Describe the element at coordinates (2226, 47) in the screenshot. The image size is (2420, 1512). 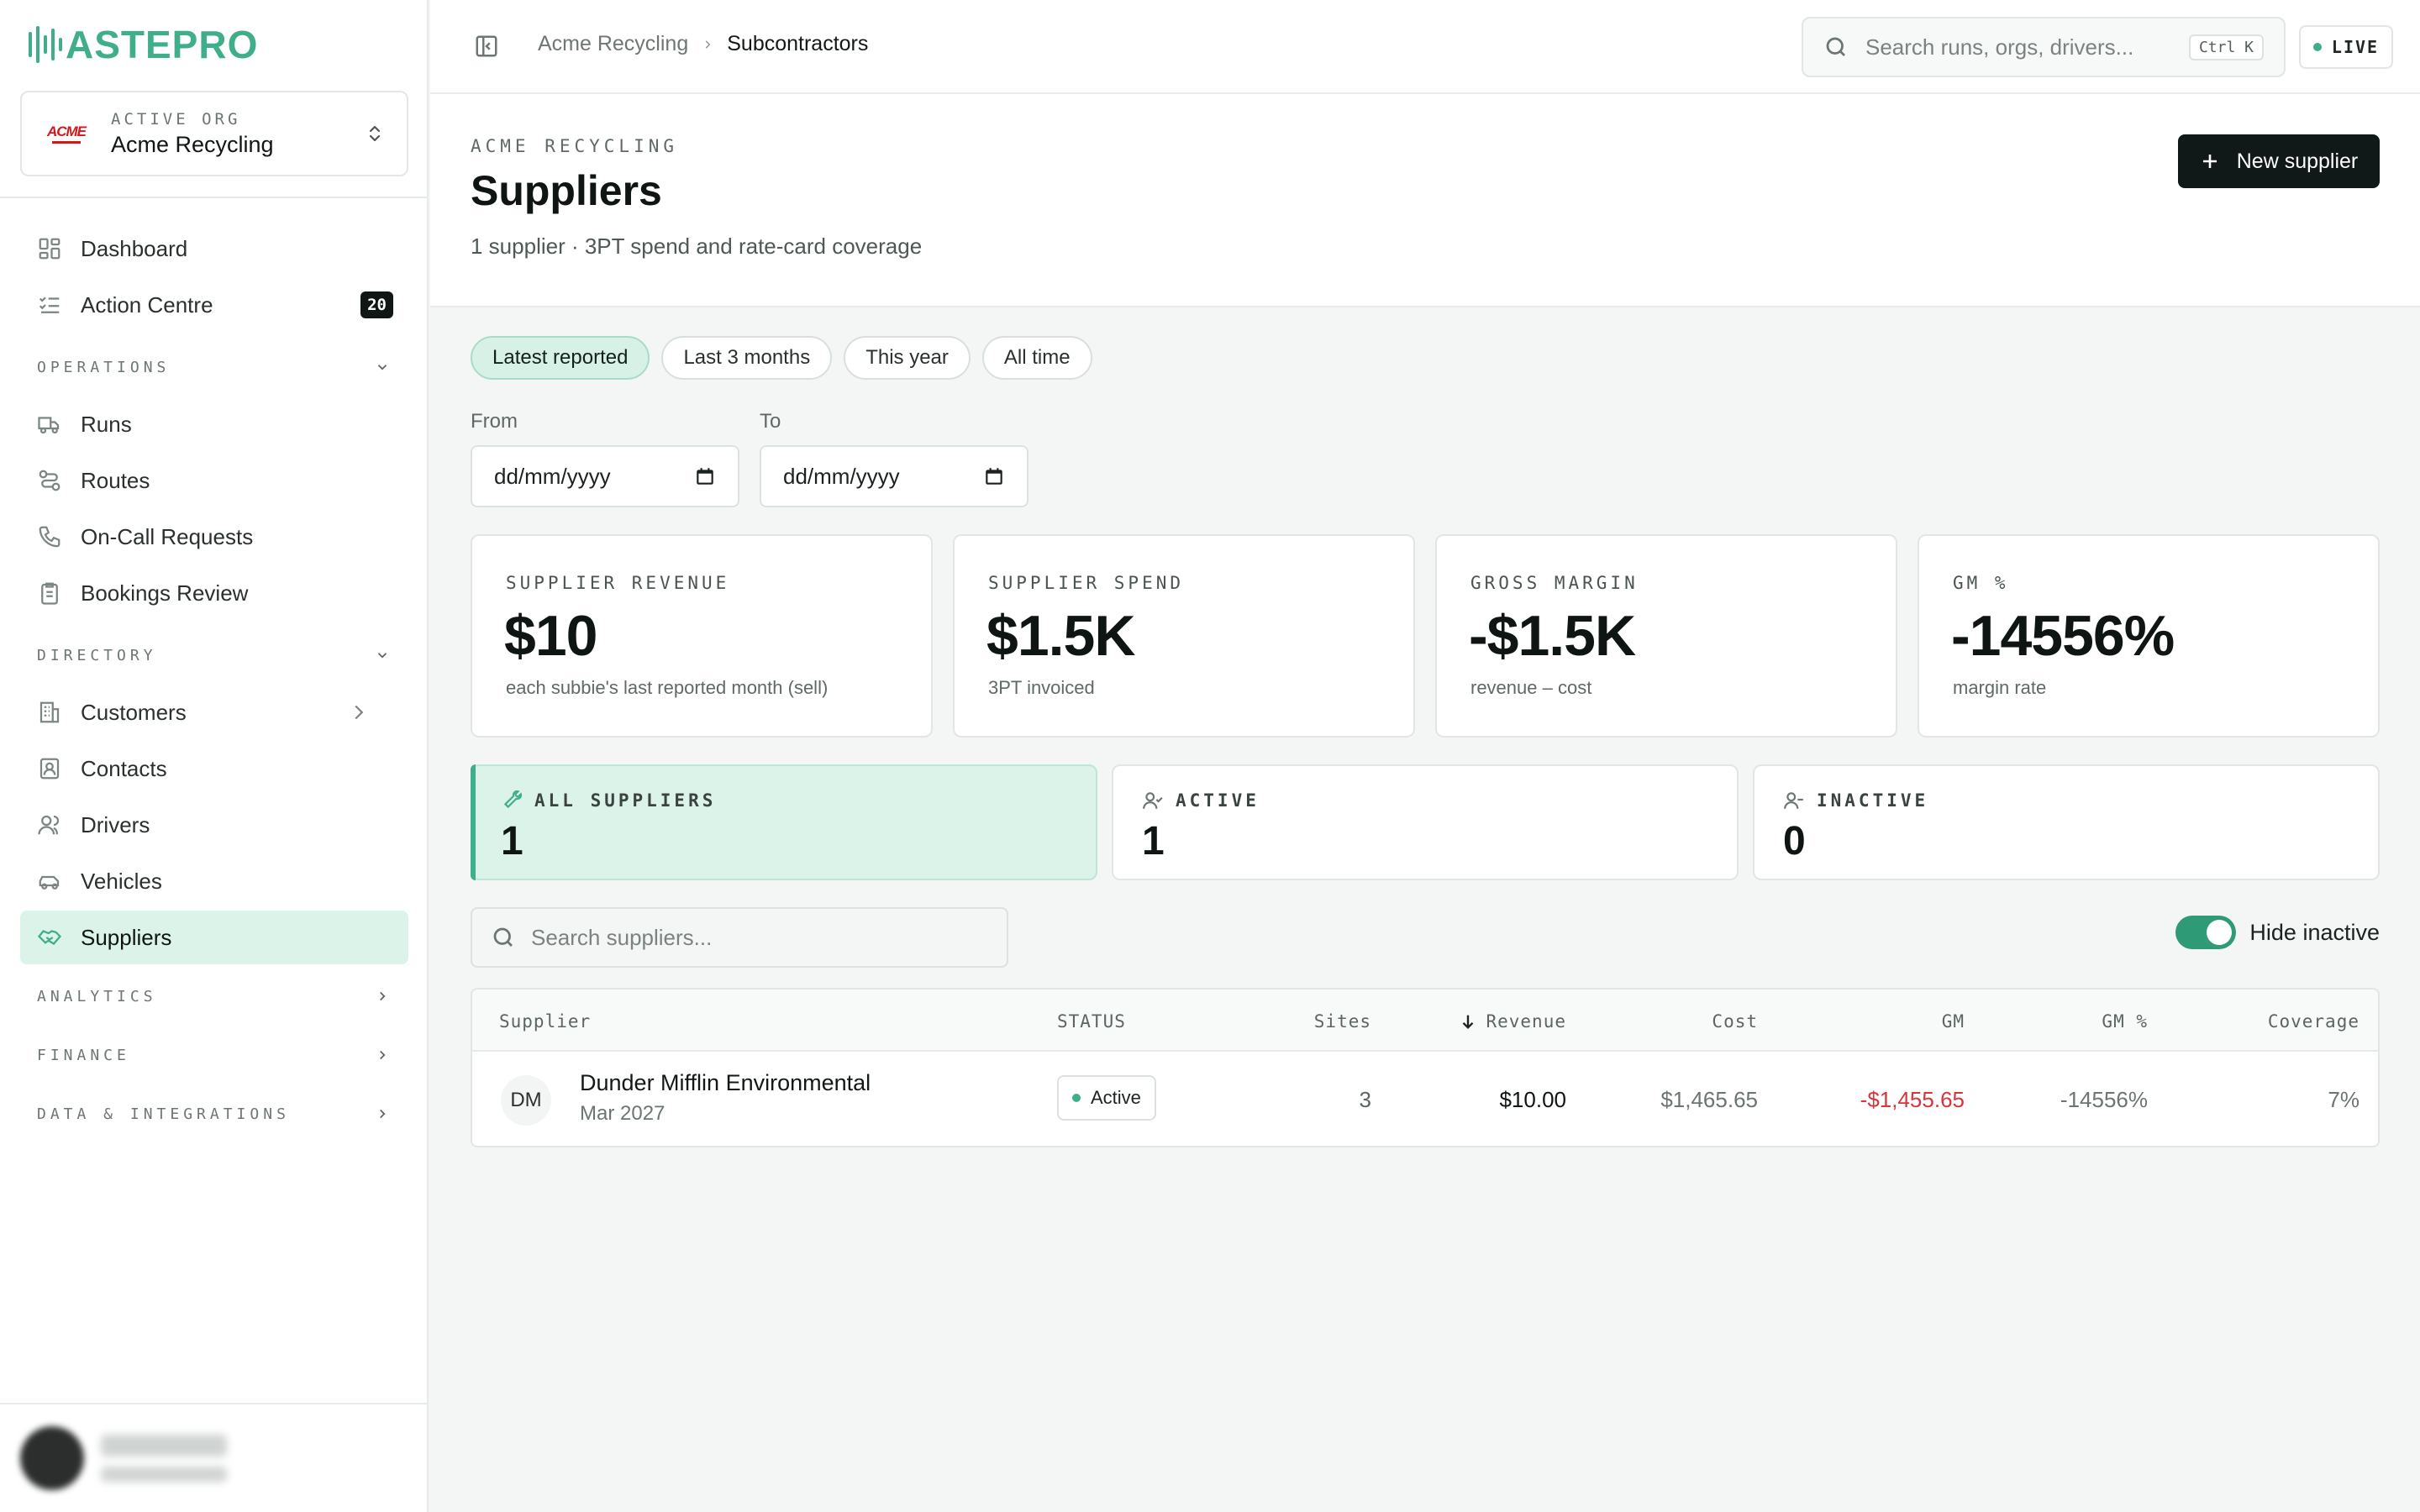
I see `shortcut-hint: Ctrl K` at that location.